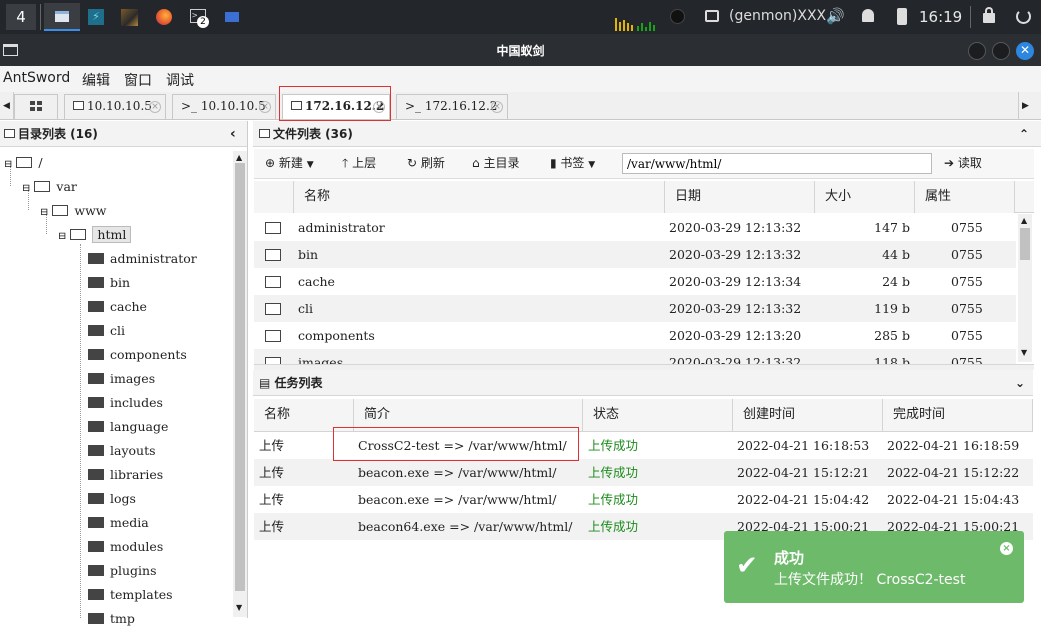  I want to click on task-col-finished: 完成时间, so click(958, 415).